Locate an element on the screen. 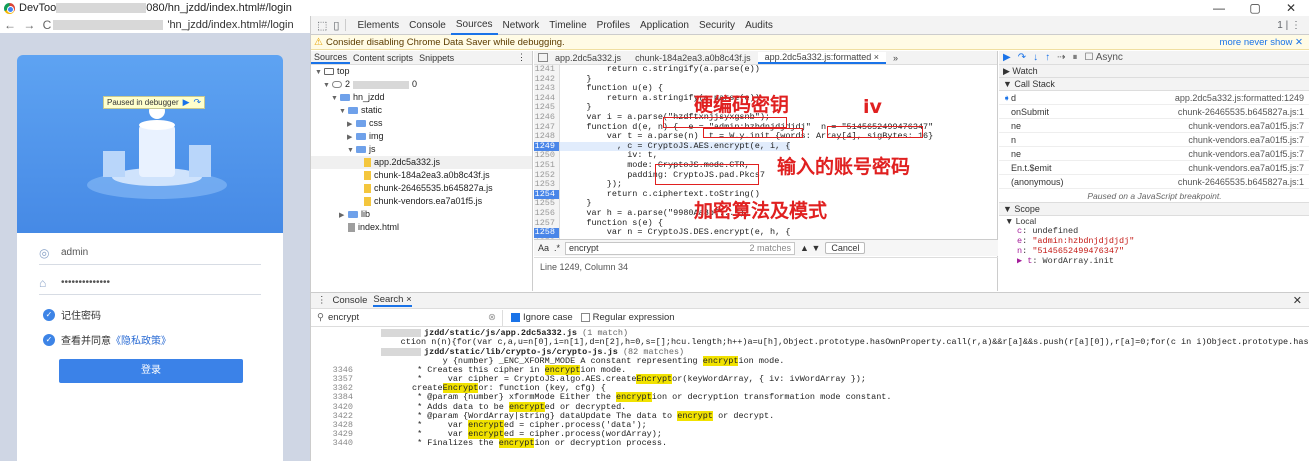  editor-tab-active: app.2dc5a332.js:formatted × is located at coordinates (821, 57).